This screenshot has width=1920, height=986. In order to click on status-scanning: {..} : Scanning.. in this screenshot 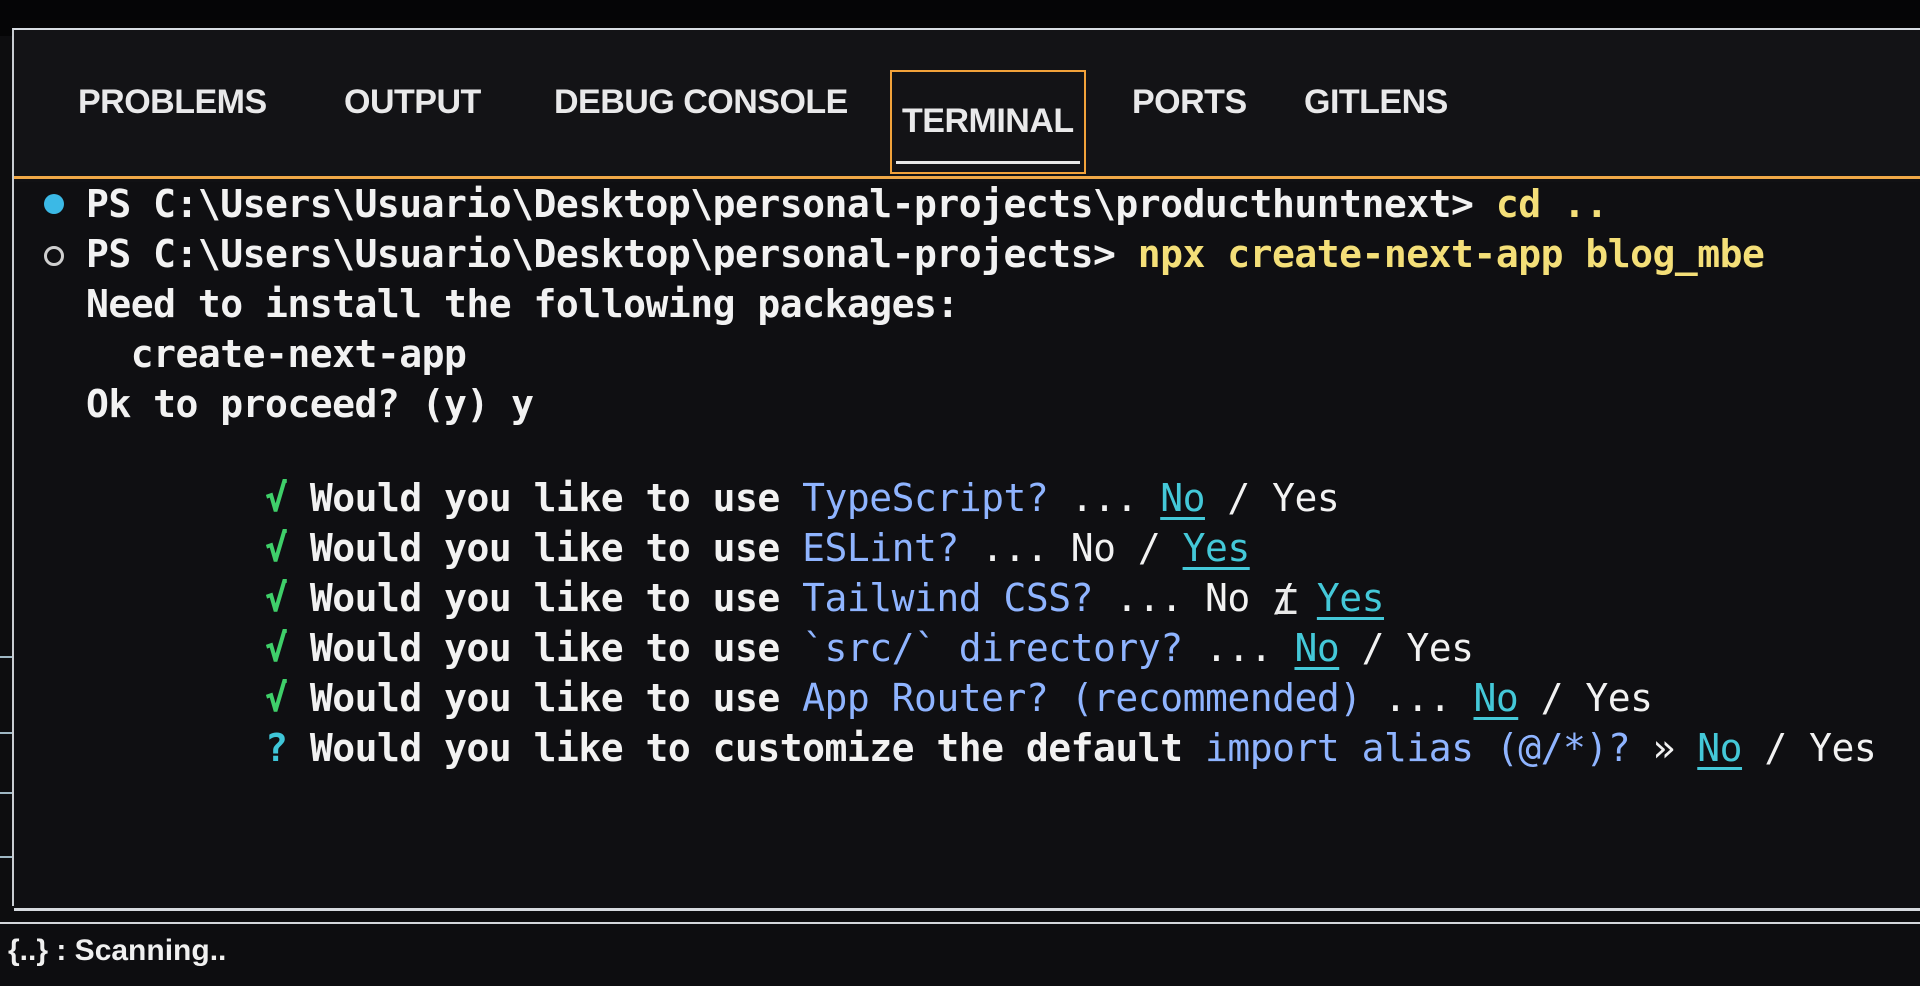, I will do `click(117, 951)`.